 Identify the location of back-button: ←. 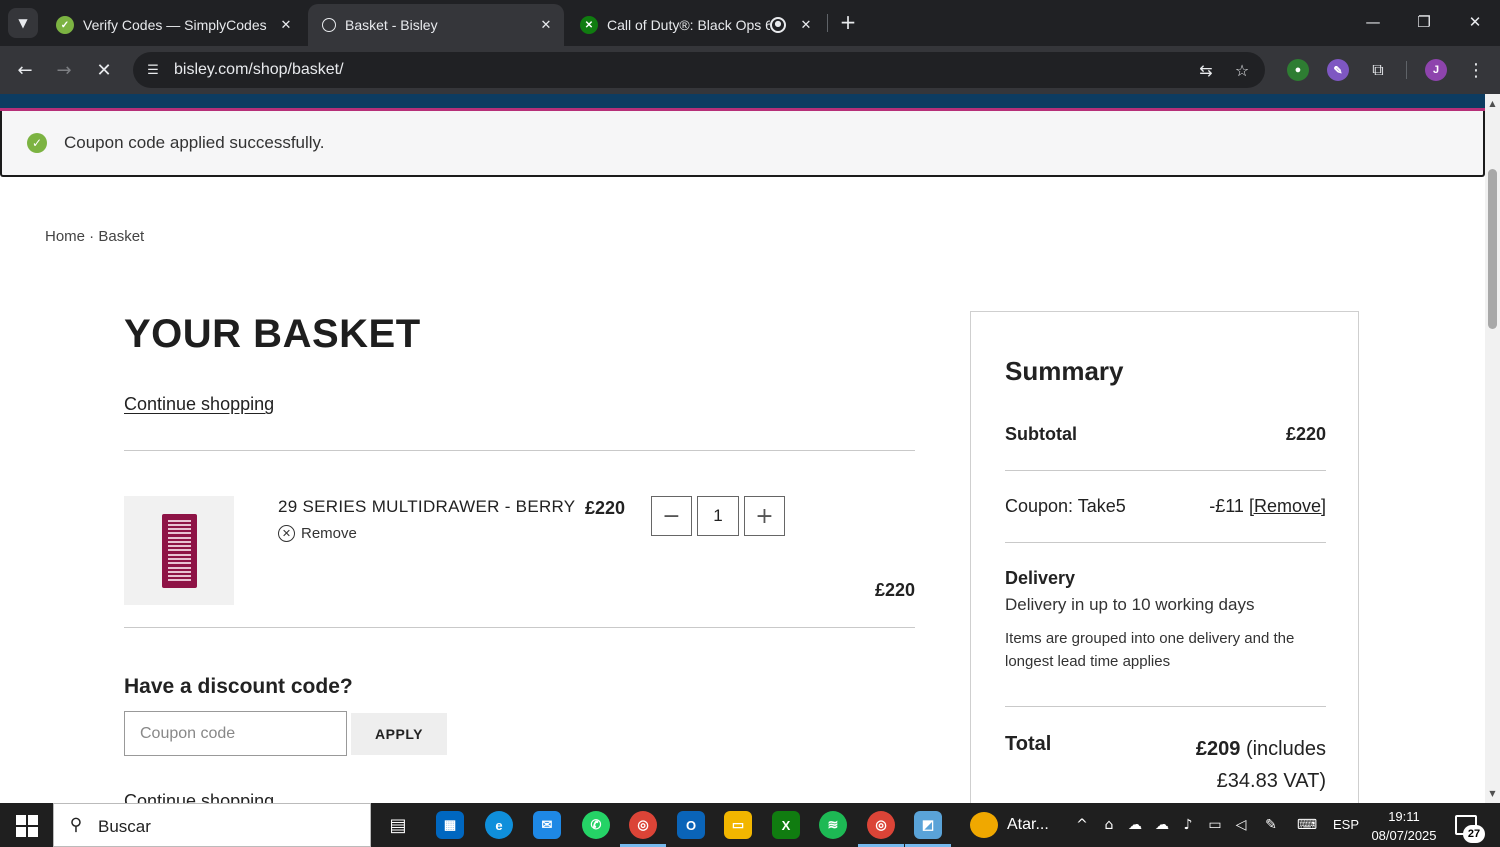
(25, 70).